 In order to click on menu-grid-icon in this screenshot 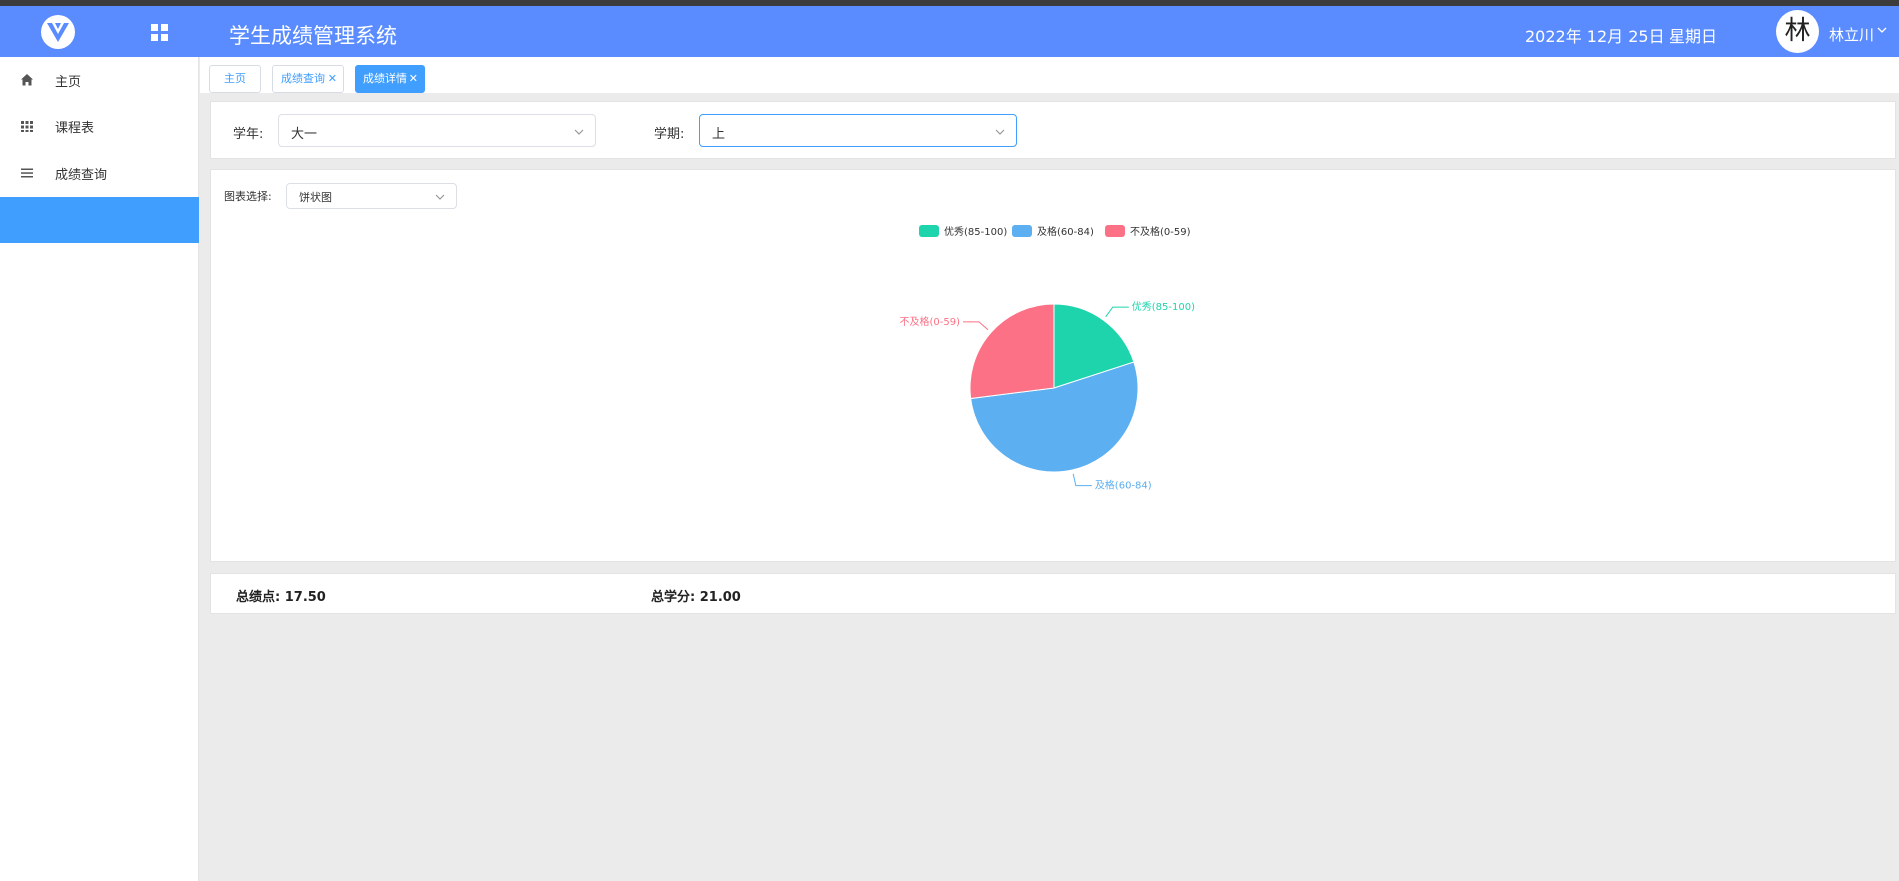, I will do `click(160, 33)`.